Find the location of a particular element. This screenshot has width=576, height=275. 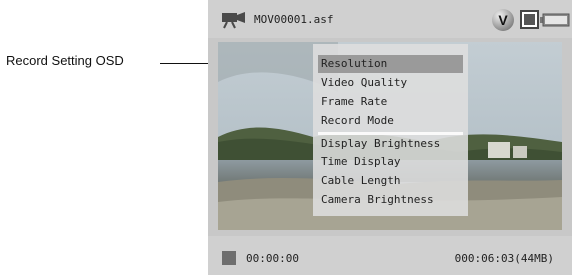

osd-item-video-quality: Video Quality is located at coordinates (390, 83).